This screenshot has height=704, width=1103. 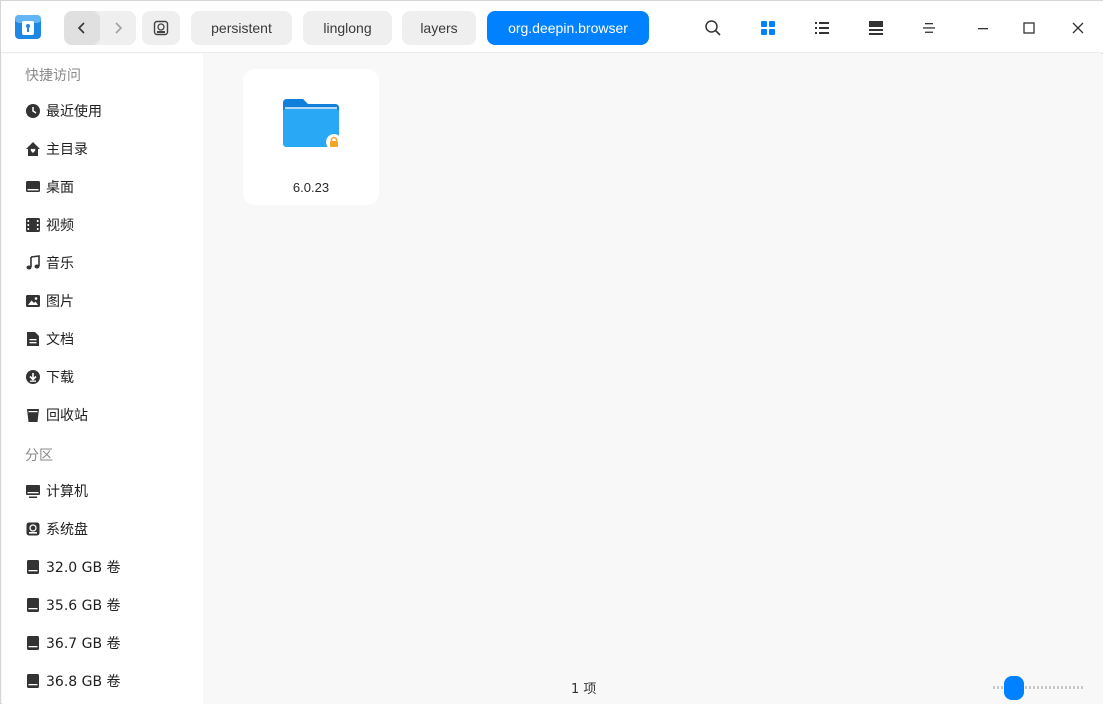 I want to click on sidebar-item-label: 音乐, so click(x=60, y=264).